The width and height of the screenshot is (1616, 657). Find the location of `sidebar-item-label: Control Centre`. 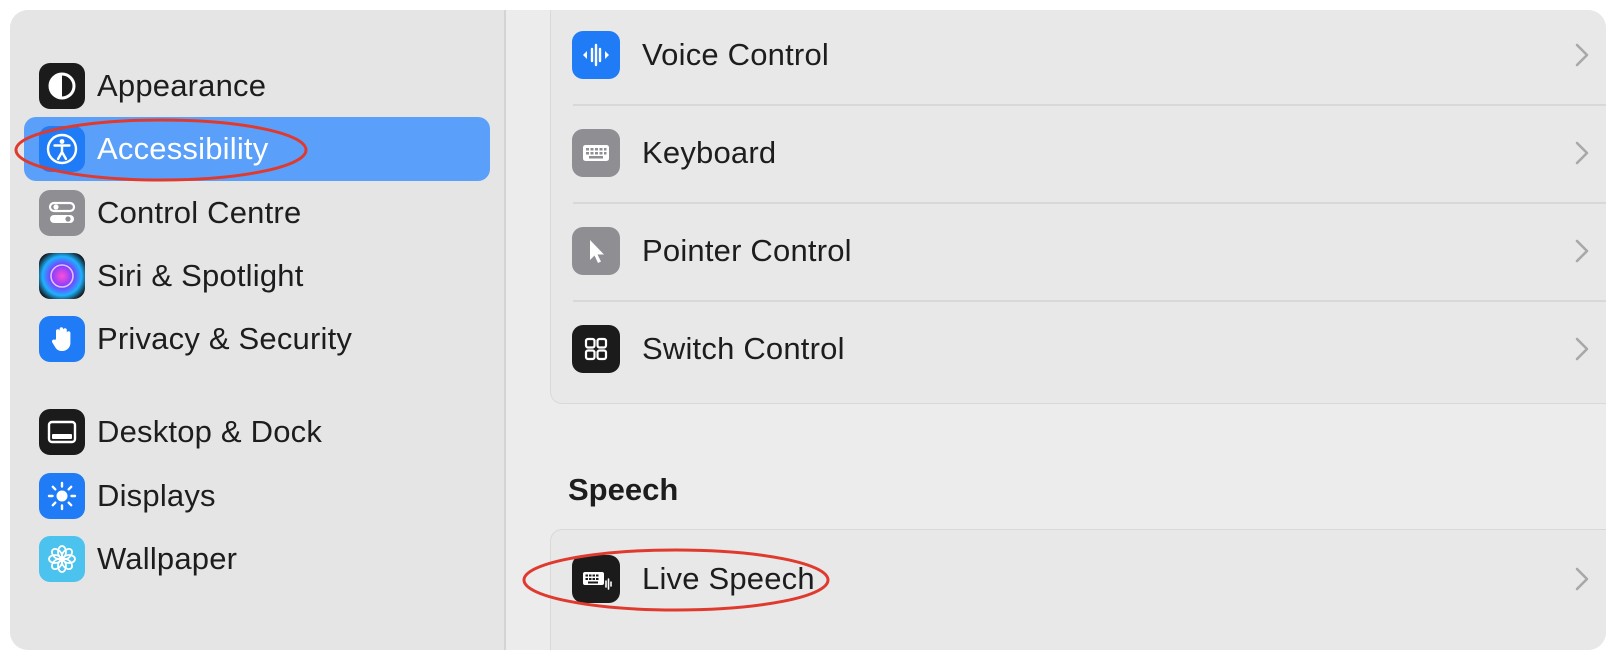

sidebar-item-label: Control Centre is located at coordinates (199, 212).